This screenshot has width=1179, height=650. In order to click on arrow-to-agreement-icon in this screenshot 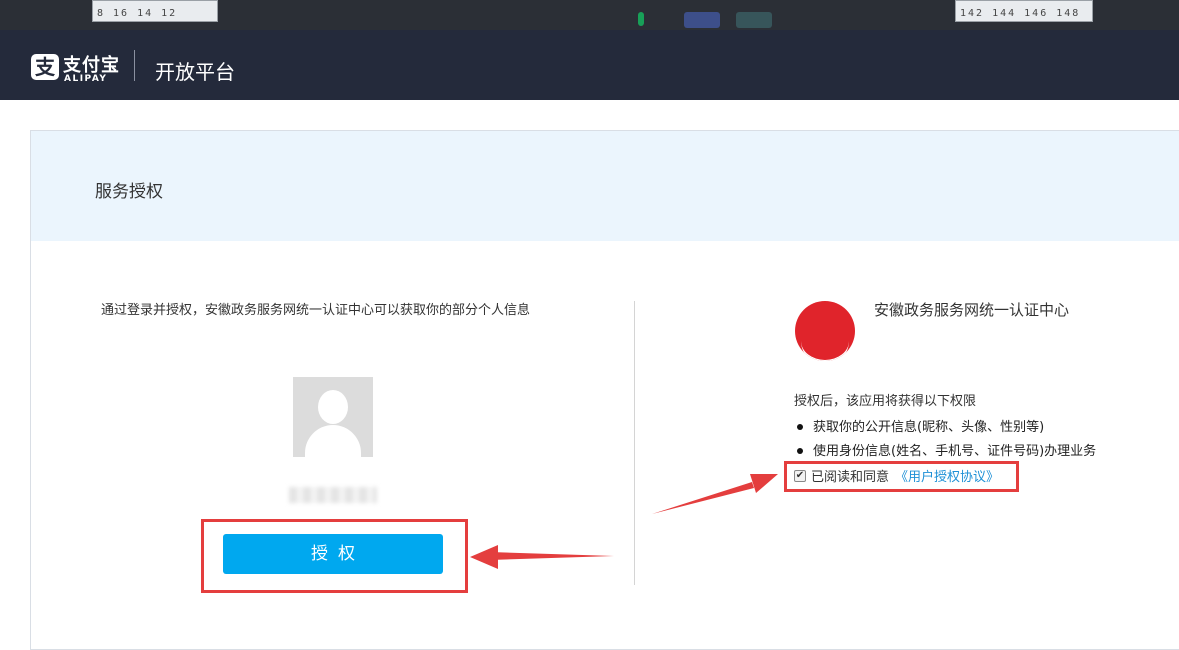, I will do `click(715, 494)`.